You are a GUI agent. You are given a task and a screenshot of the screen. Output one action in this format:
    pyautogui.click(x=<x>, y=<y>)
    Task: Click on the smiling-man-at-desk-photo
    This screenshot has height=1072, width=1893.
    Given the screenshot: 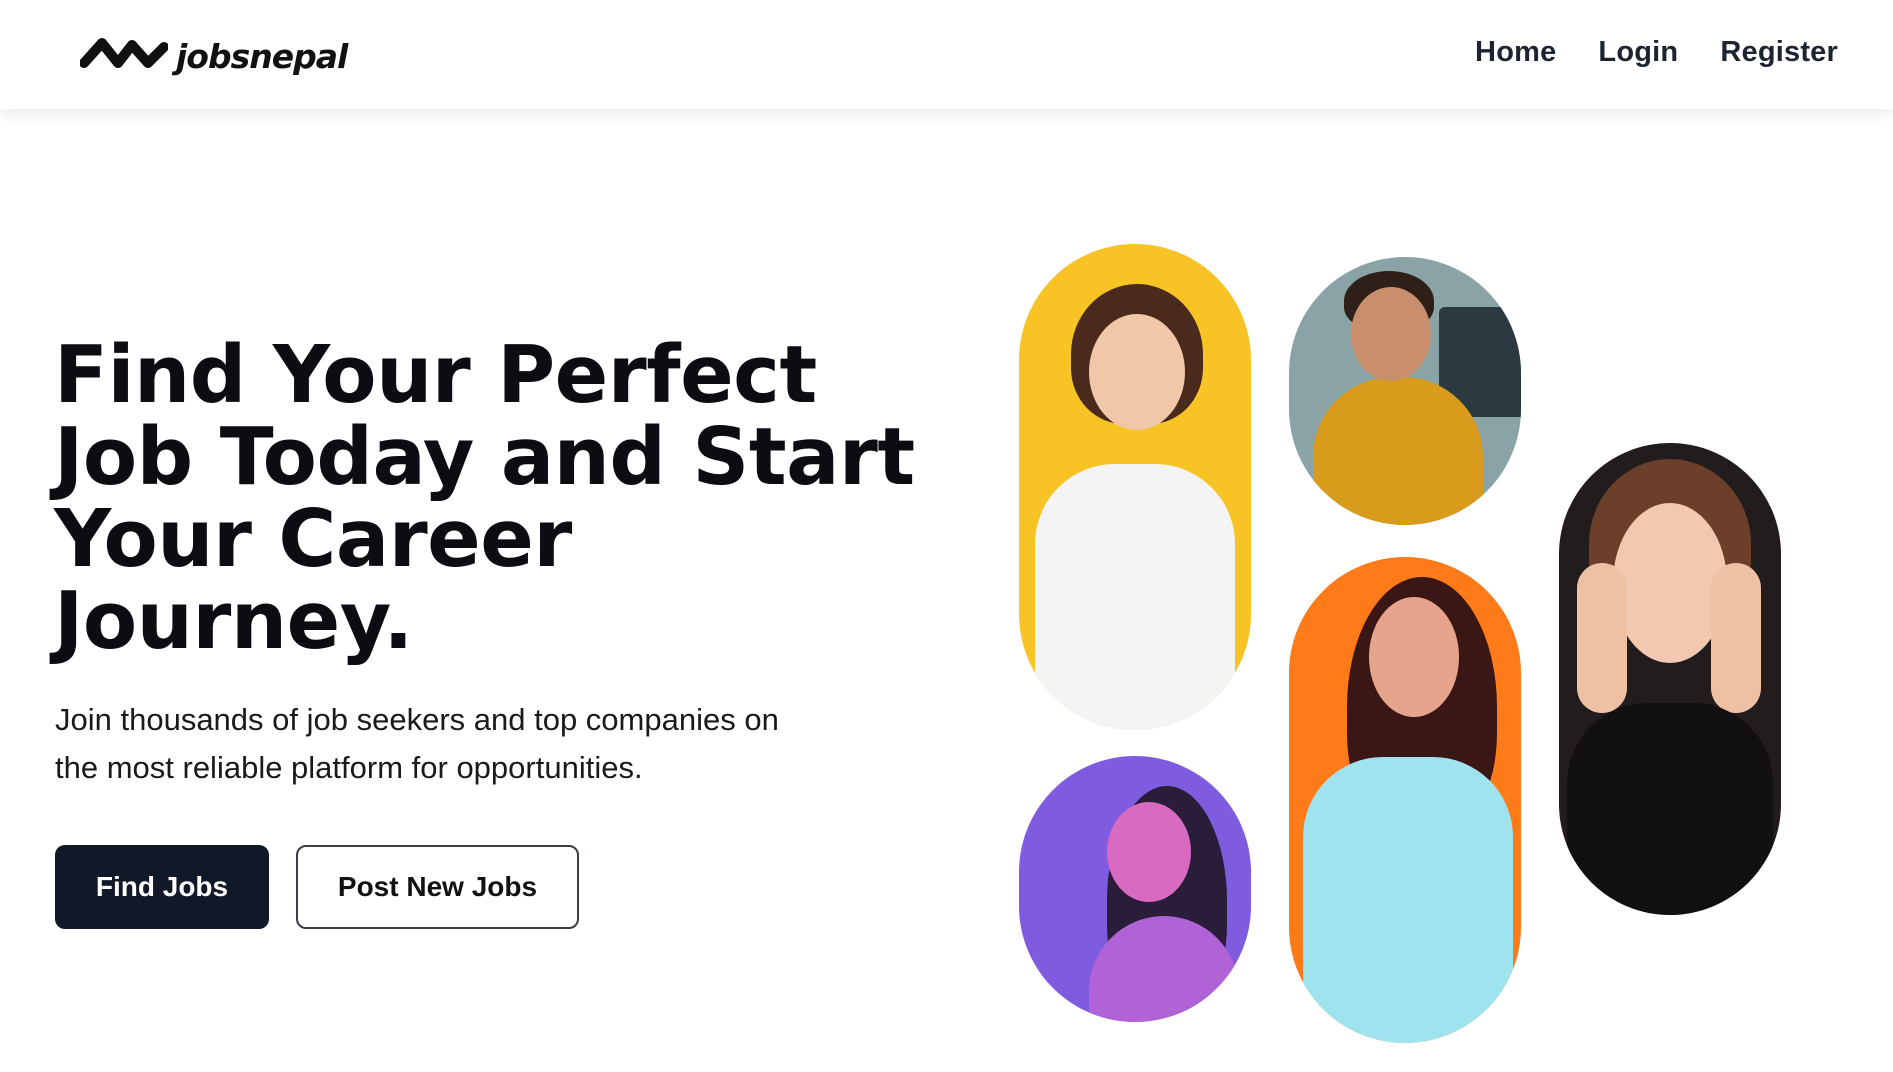 What is the action you would take?
    pyautogui.click(x=1405, y=391)
    